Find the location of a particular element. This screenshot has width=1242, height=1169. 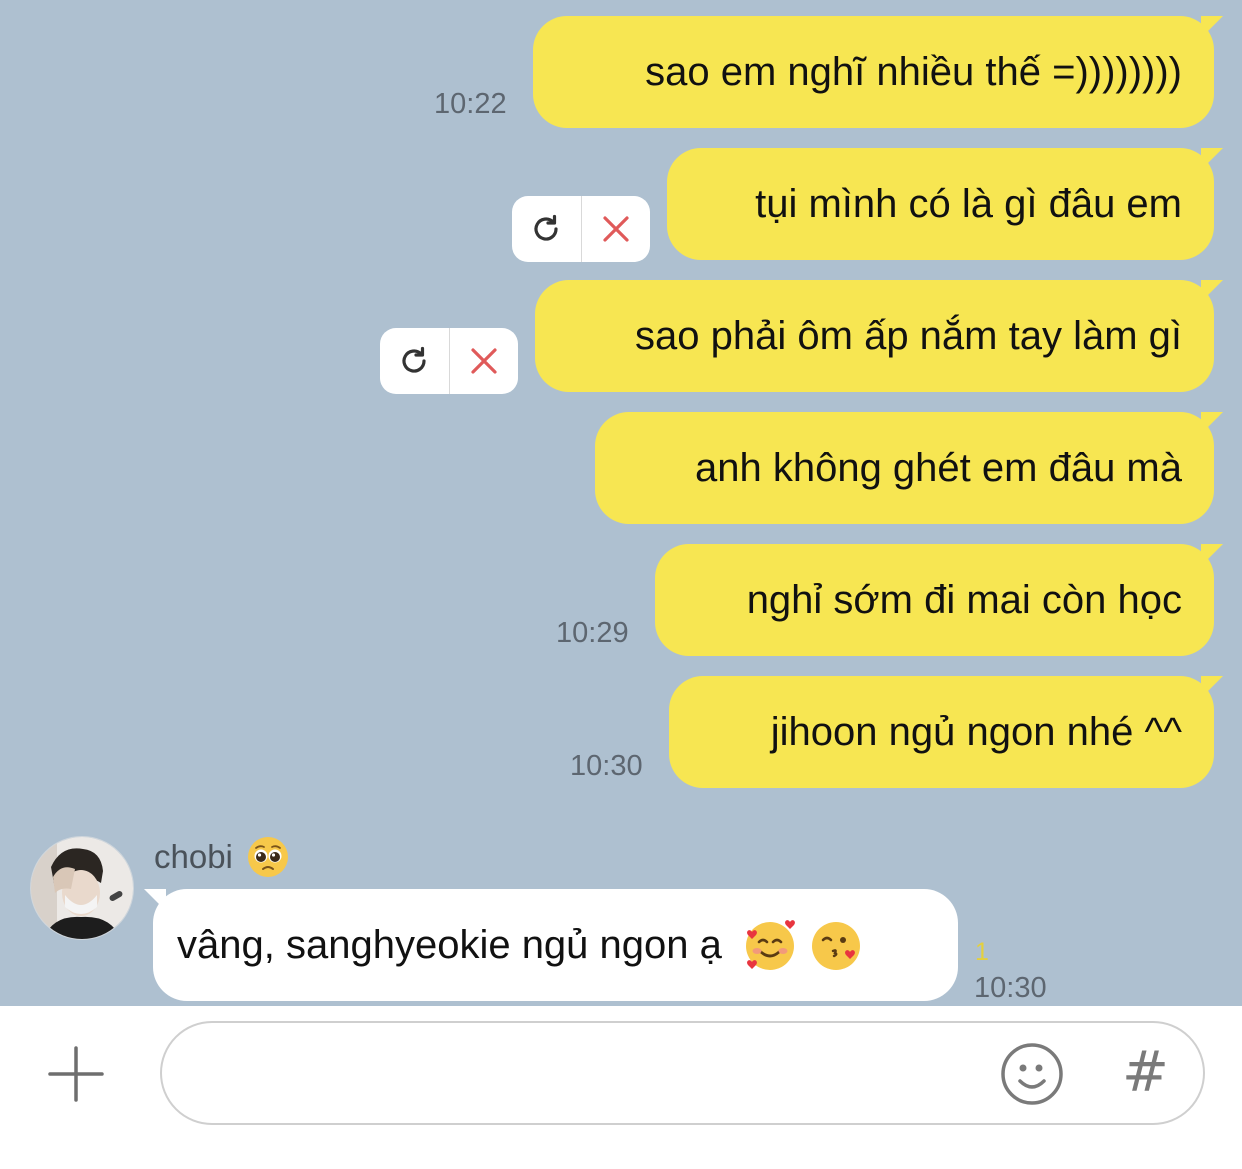

plus-icon is located at coordinates (76, 1074).